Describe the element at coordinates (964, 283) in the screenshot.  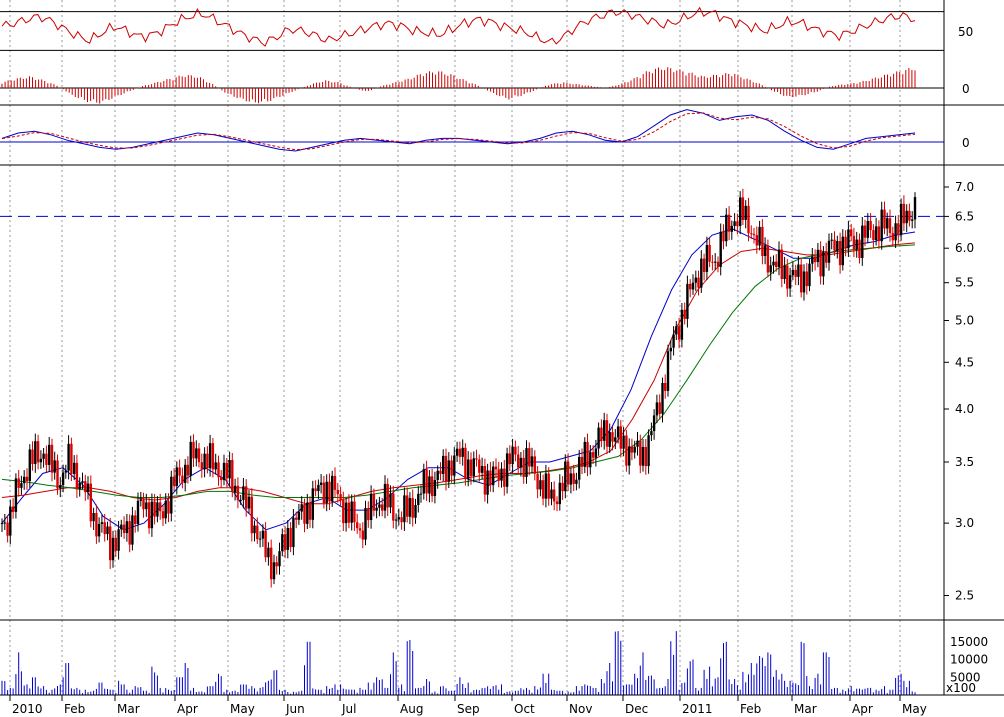
I see `price-tick-label: 5.5` at that location.